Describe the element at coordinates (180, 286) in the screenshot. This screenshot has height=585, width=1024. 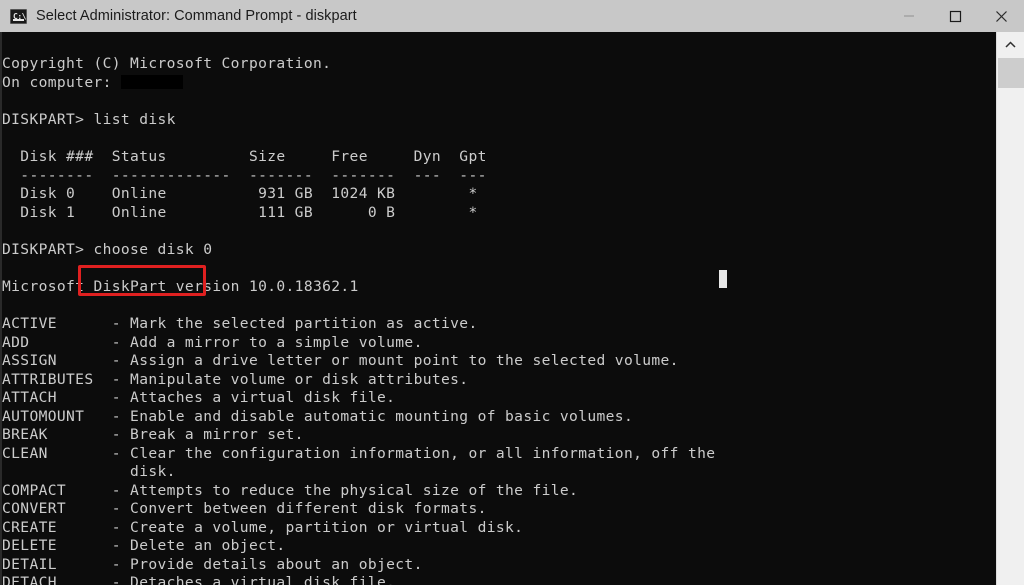
I see `terminal-line: Microsoft DiskPart version 10.0.18362.1` at that location.